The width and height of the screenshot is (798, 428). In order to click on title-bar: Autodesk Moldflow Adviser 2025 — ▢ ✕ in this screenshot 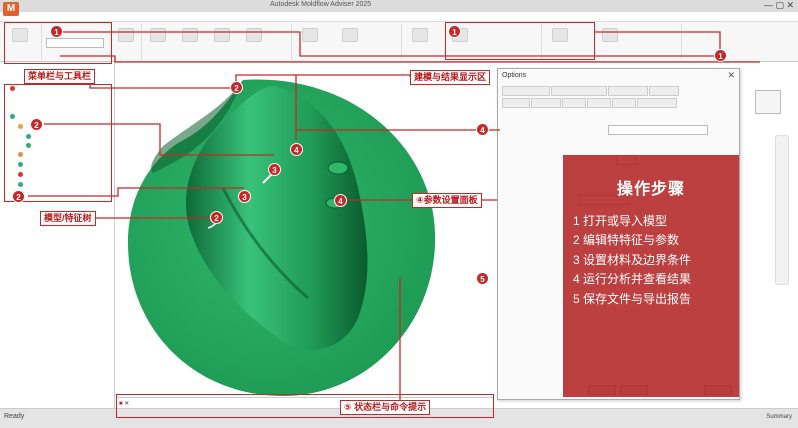, I will do `click(399, 6)`.